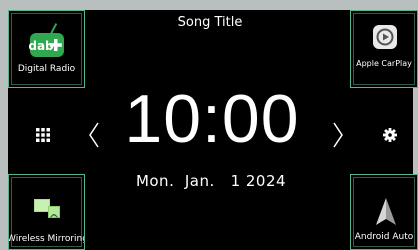 Image resolution: width=418 pixels, height=250 pixels. Describe the element at coordinates (384, 237) in the screenshot. I see `shortcut-label: Android Auto` at that location.